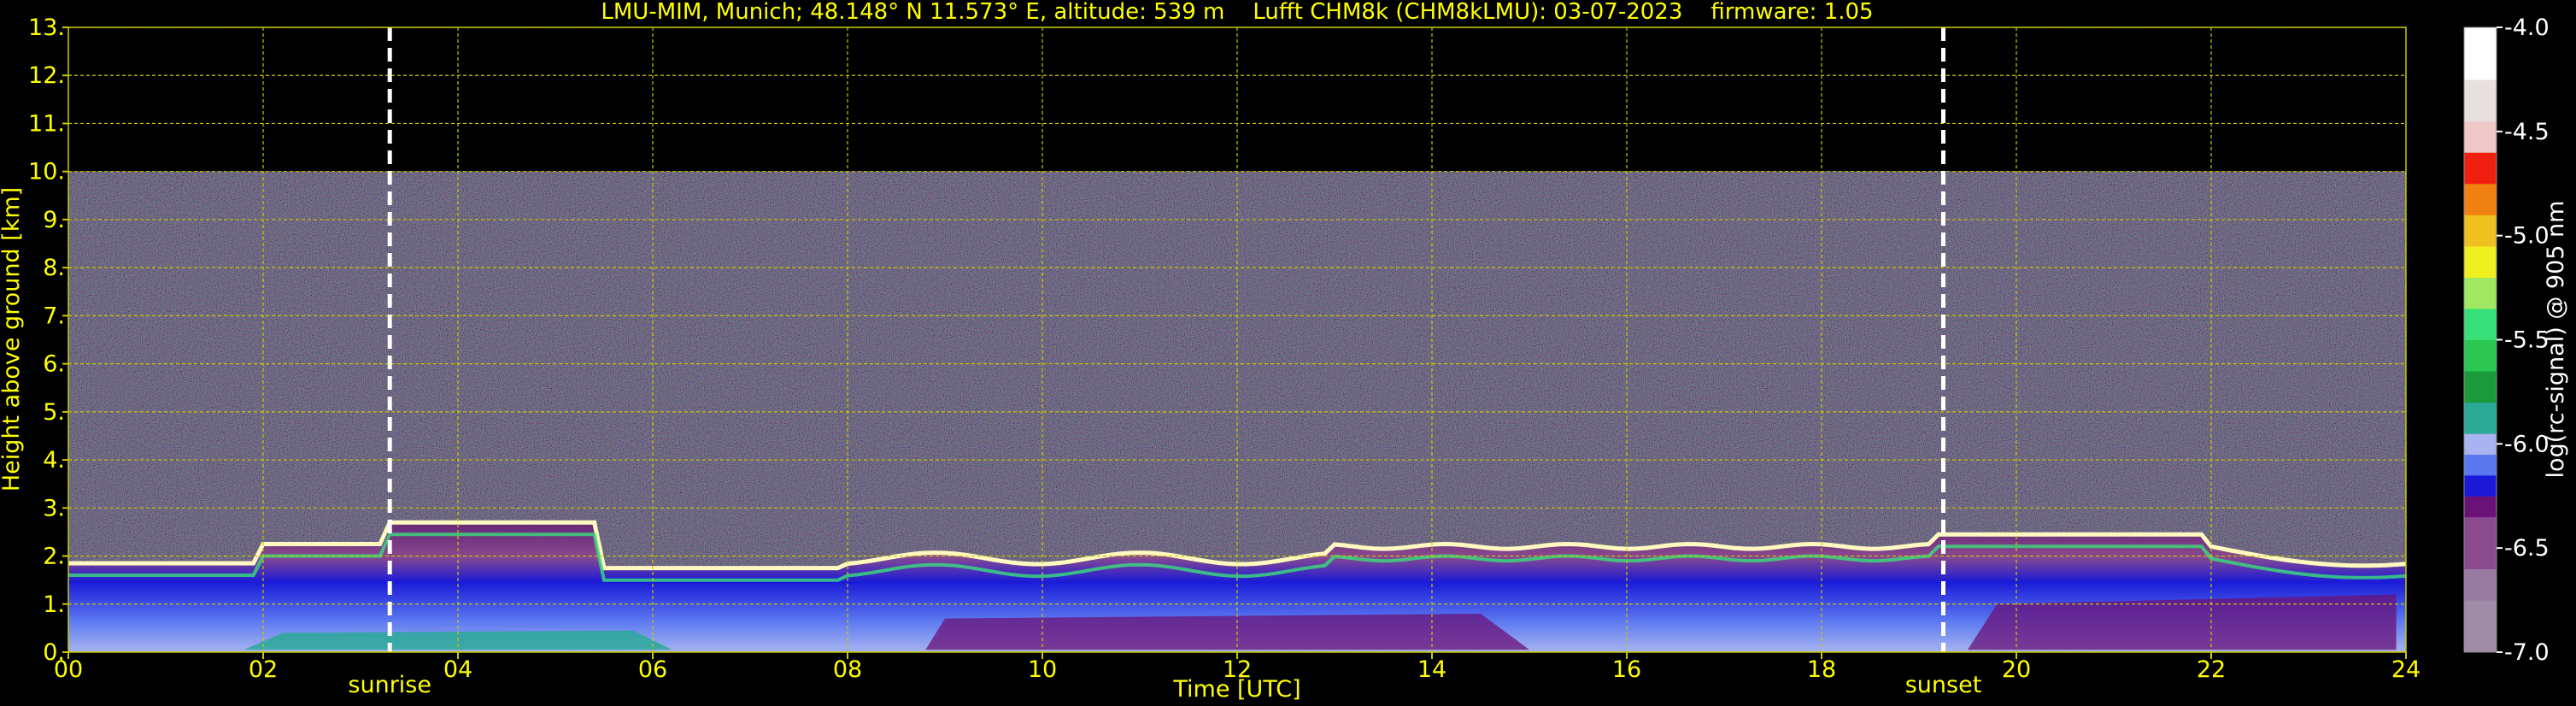  What do you see at coordinates (652, 669) in the screenshot?
I see `x-tick-label: 06` at bounding box center [652, 669].